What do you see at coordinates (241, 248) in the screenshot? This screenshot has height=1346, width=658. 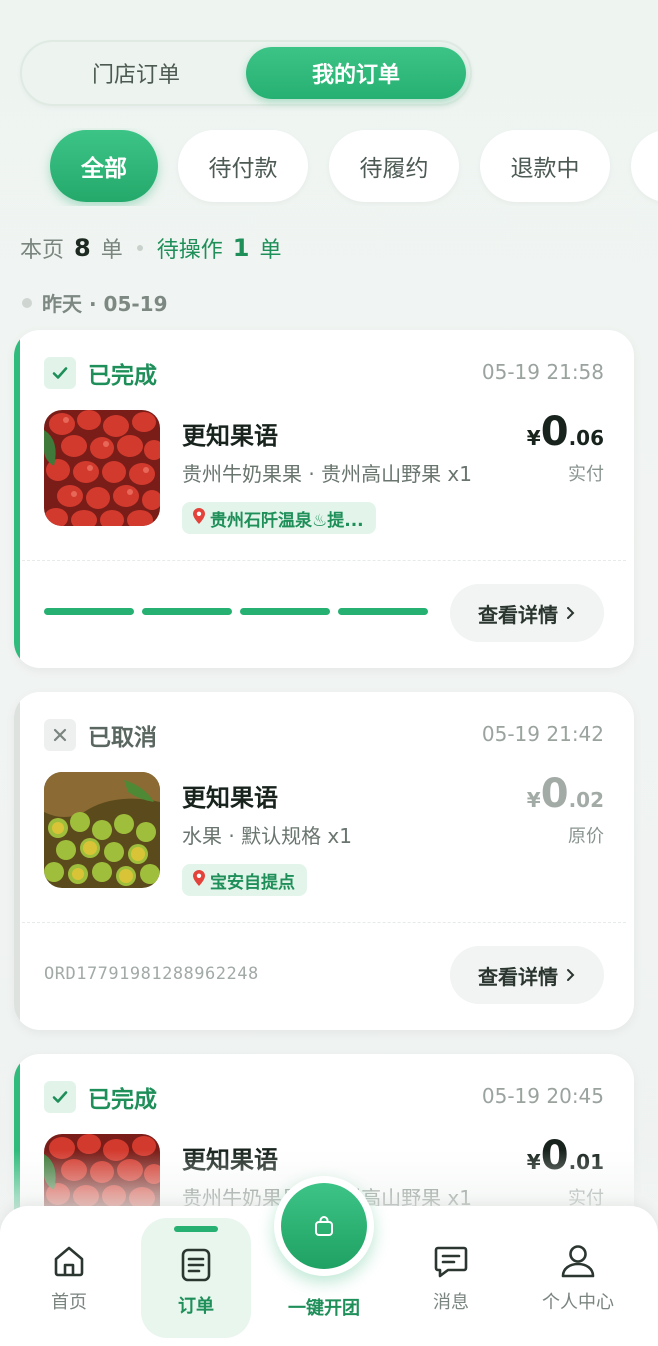 I see `pending-count: 1` at bounding box center [241, 248].